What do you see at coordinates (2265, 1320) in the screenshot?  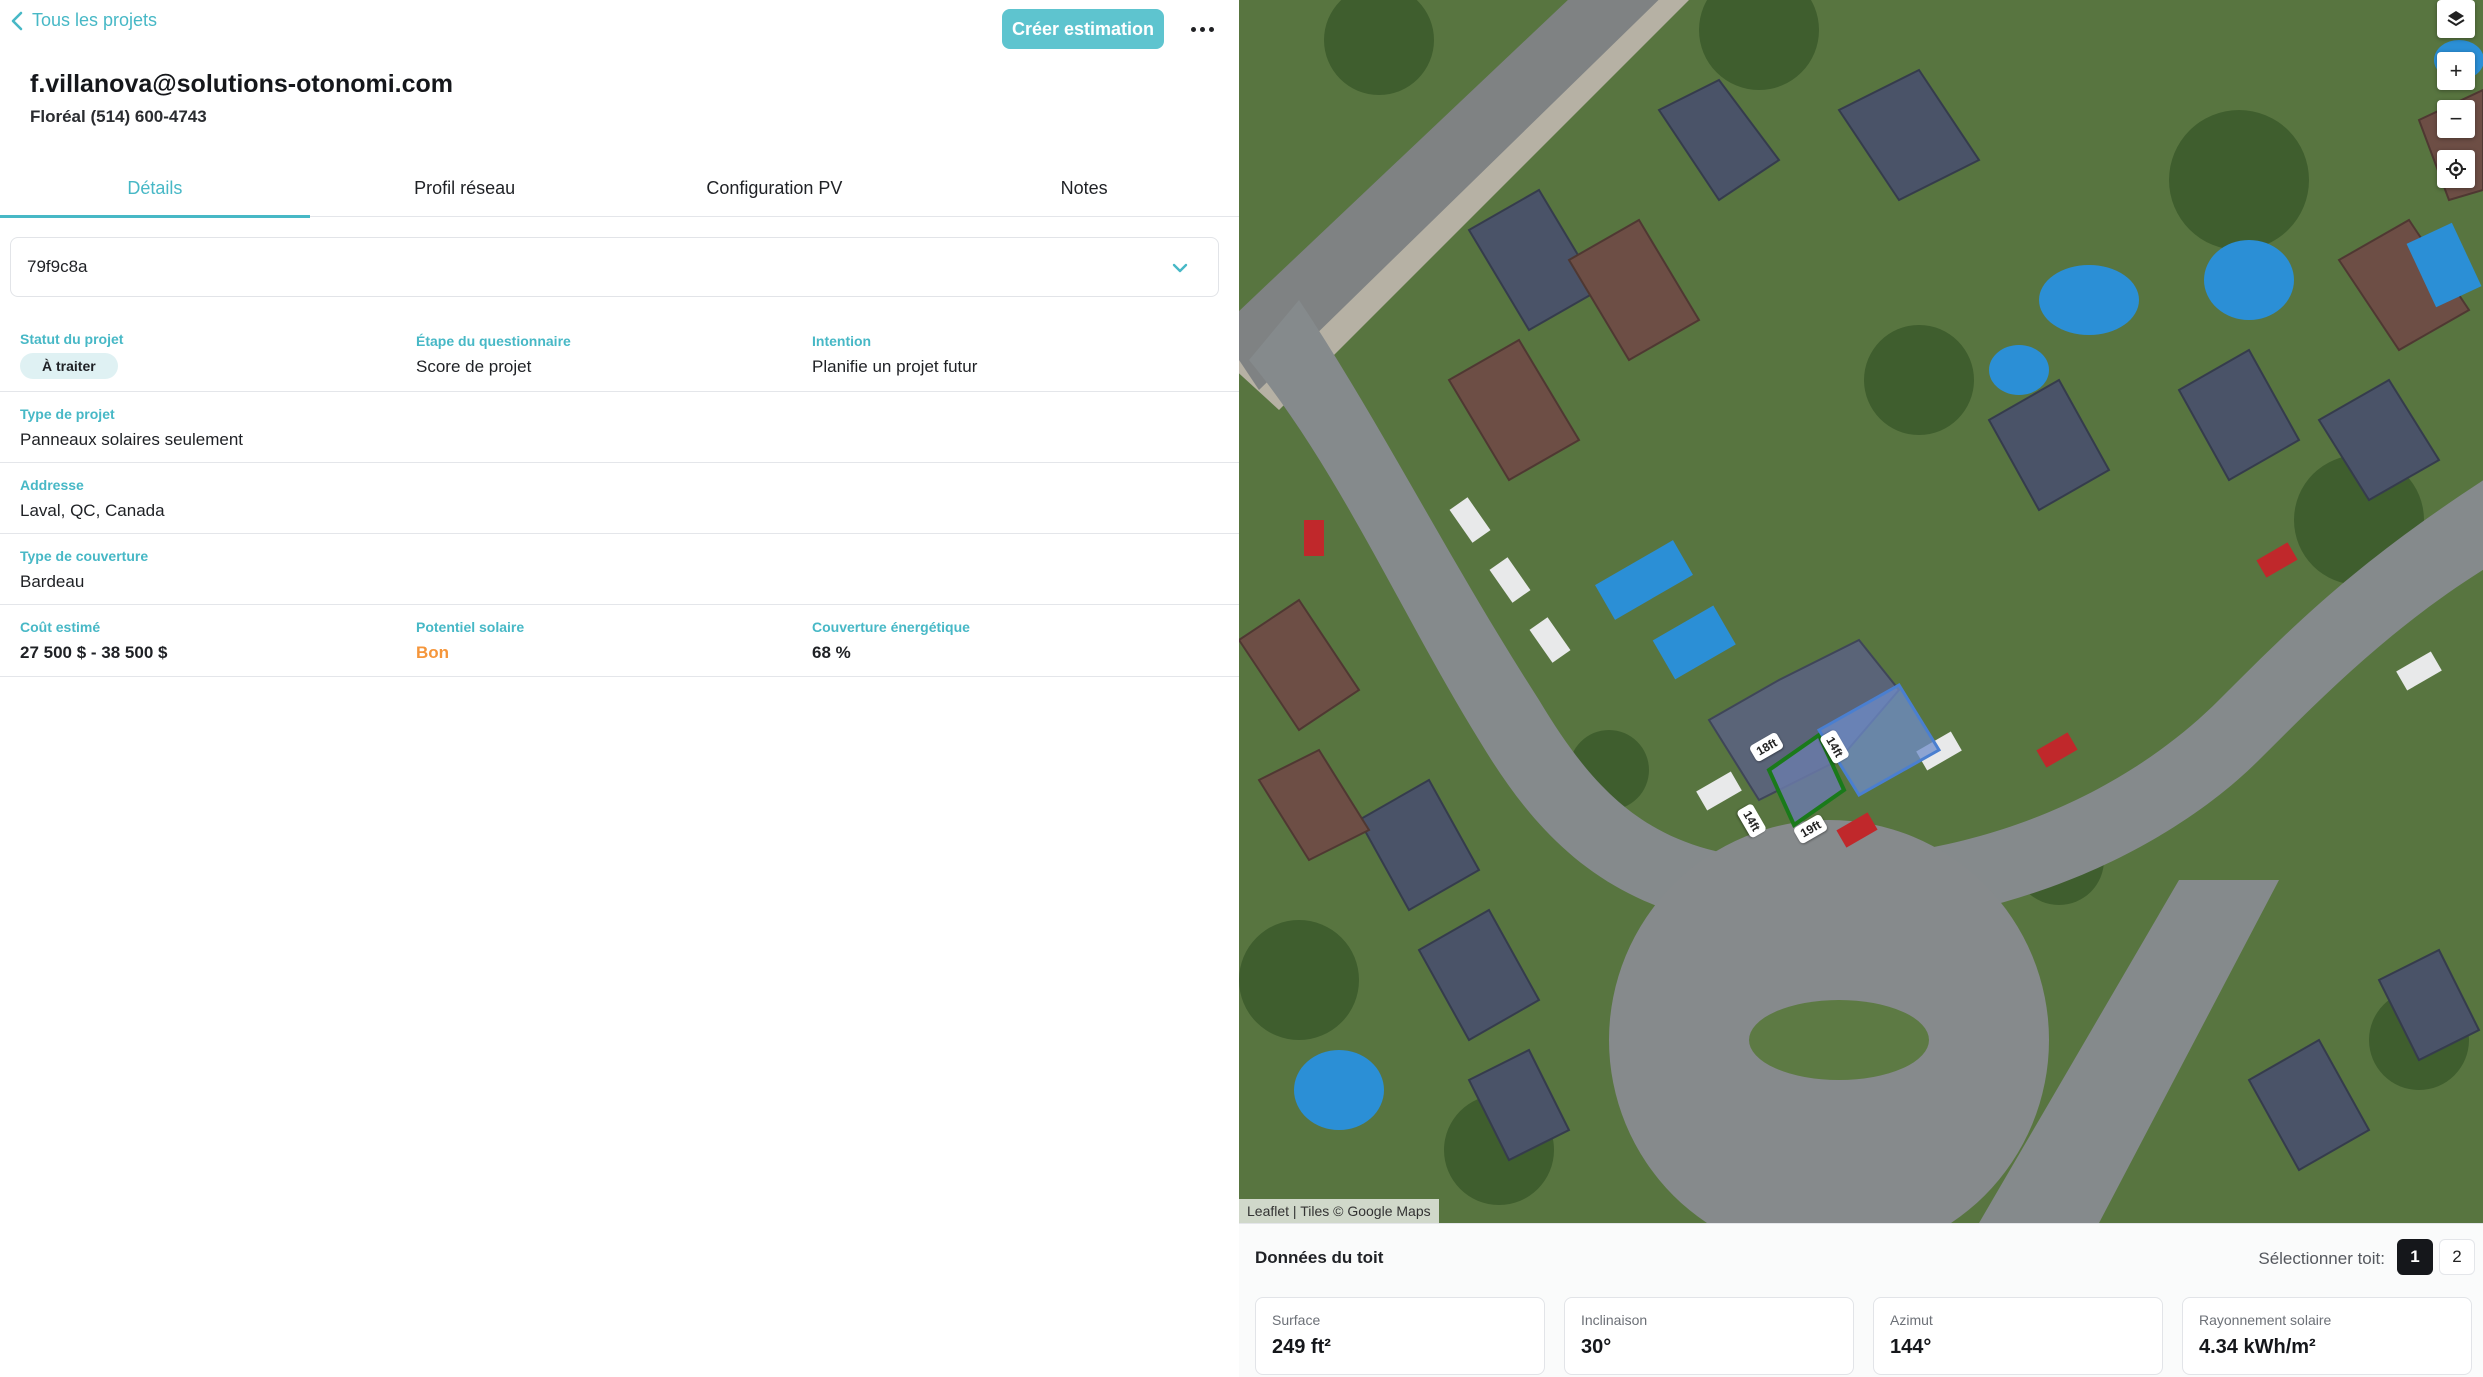 I see `stat-label: Rayonnement solaire` at bounding box center [2265, 1320].